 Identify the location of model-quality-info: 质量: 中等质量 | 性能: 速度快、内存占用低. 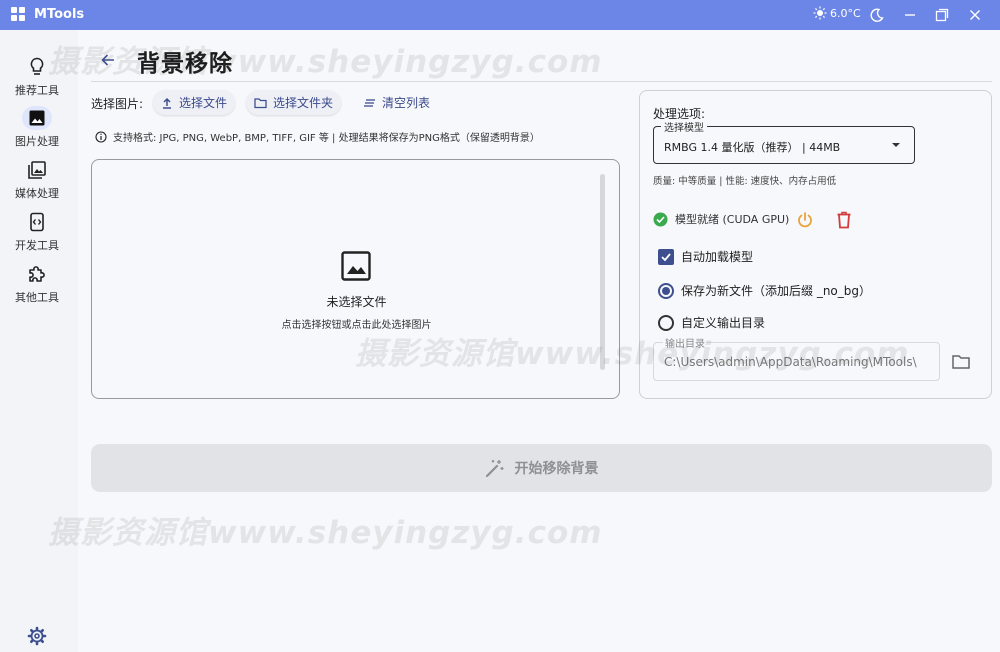
(745, 181).